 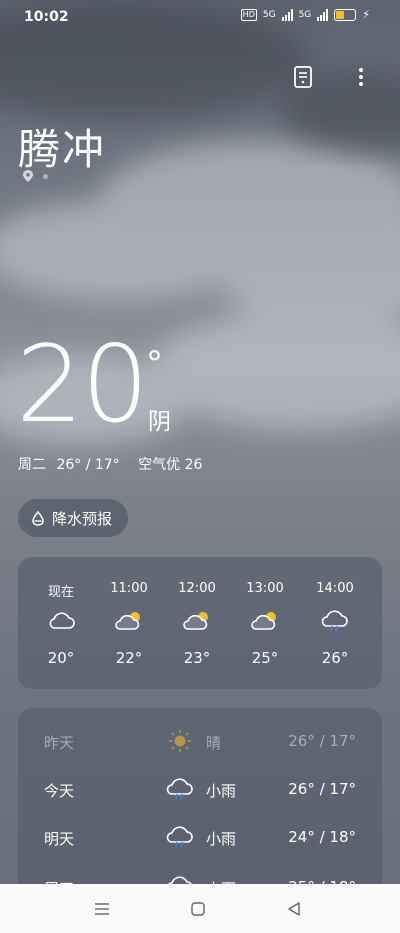 What do you see at coordinates (322, 837) in the screenshot?
I see `day-range: 24° / 18°` at bounding box center [322, 837].